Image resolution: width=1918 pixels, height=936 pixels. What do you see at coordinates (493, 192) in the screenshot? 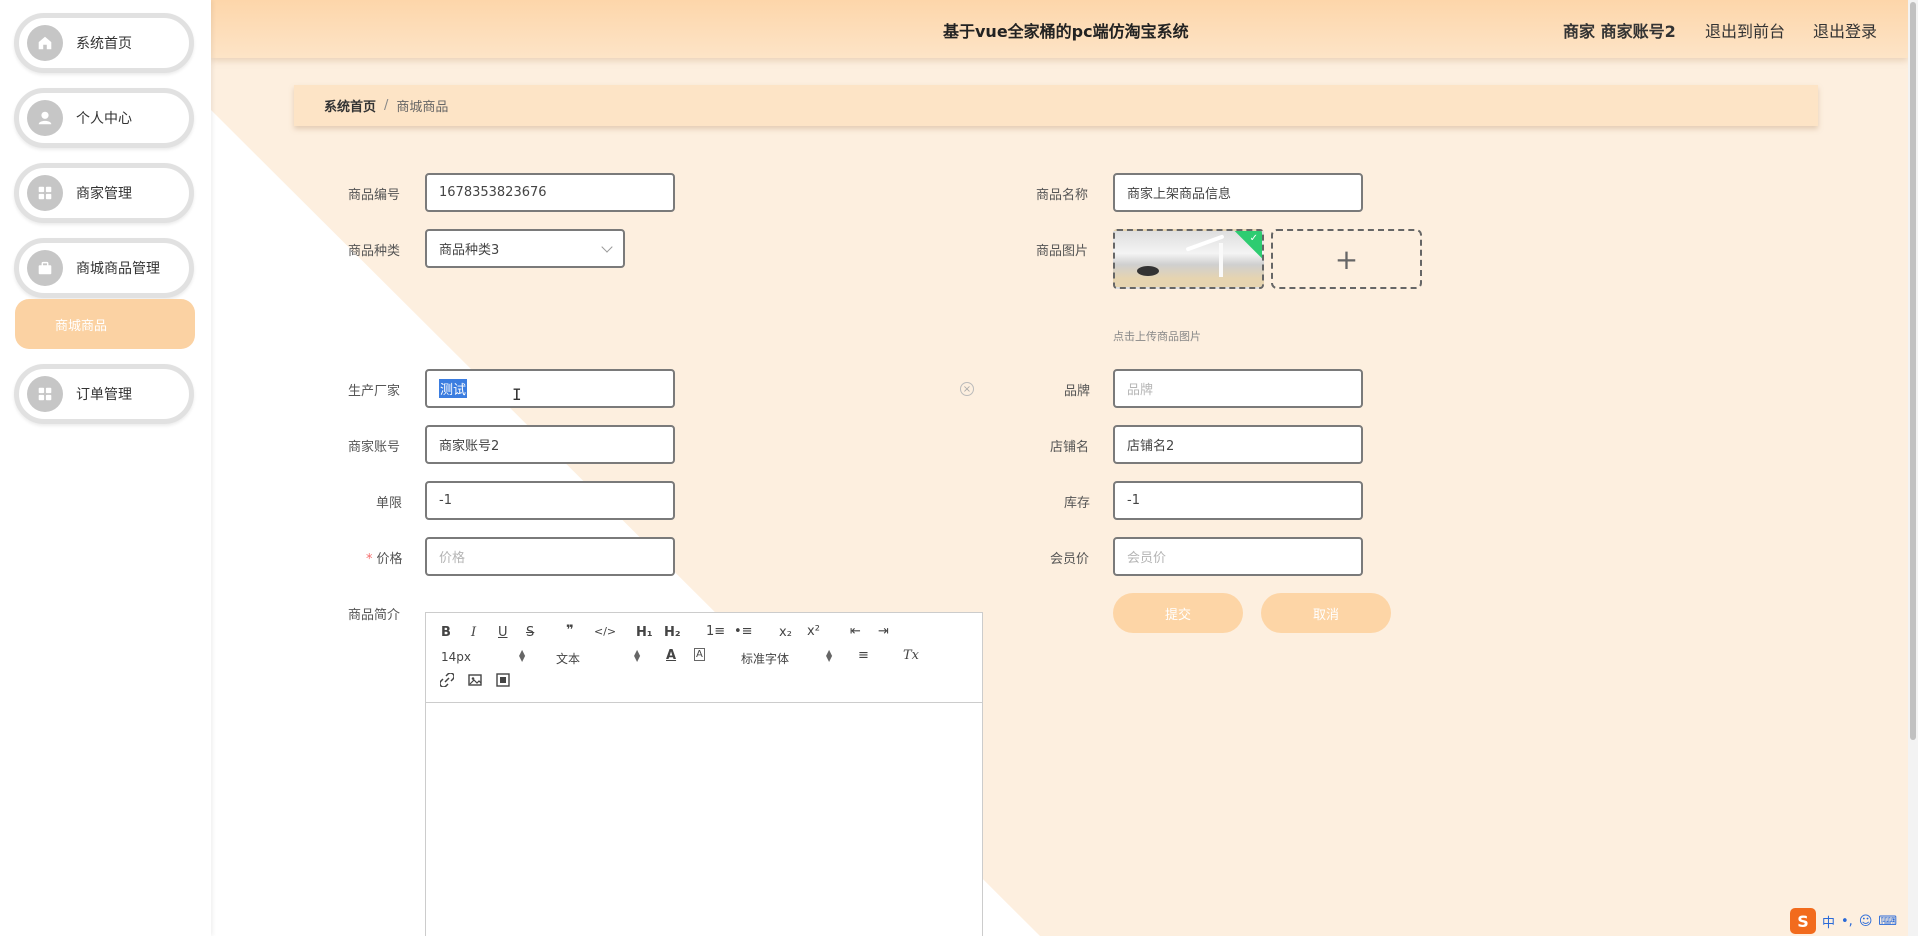
I see `product-no-value: 1678353823676` at bounding box center [493, 192].